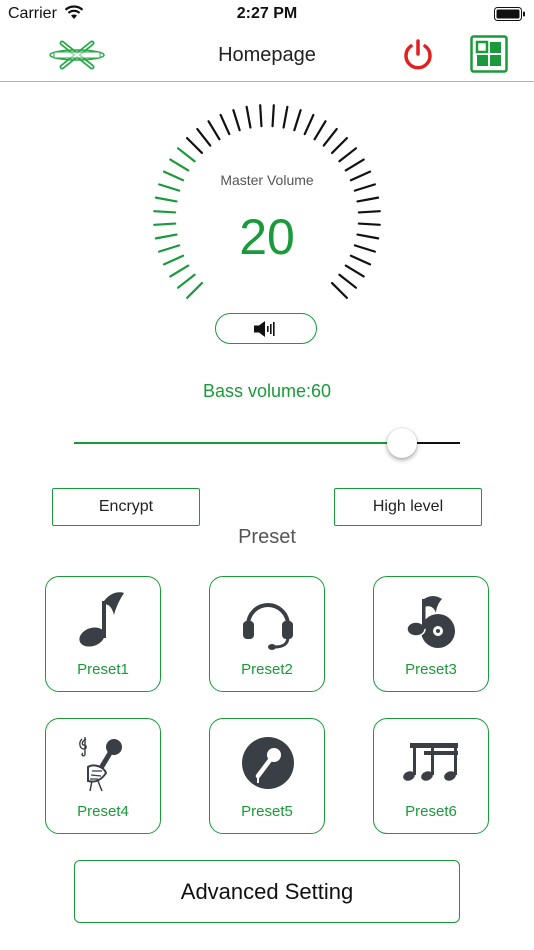  I want to click on preset-6-button: Preset6, so click(431, 776).